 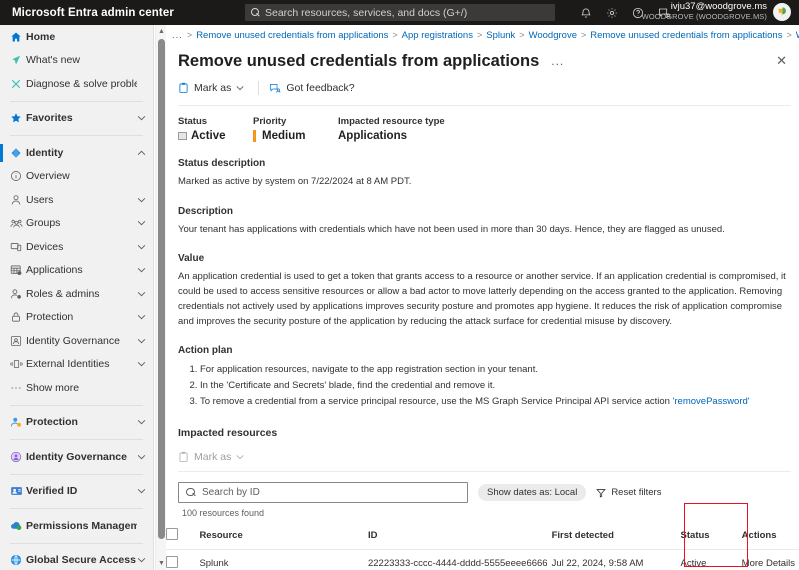 What do you see at coordinates (290, 136) in the screenshot?
I see `priority-value-row: Medium` at bounding box center [290, 136].